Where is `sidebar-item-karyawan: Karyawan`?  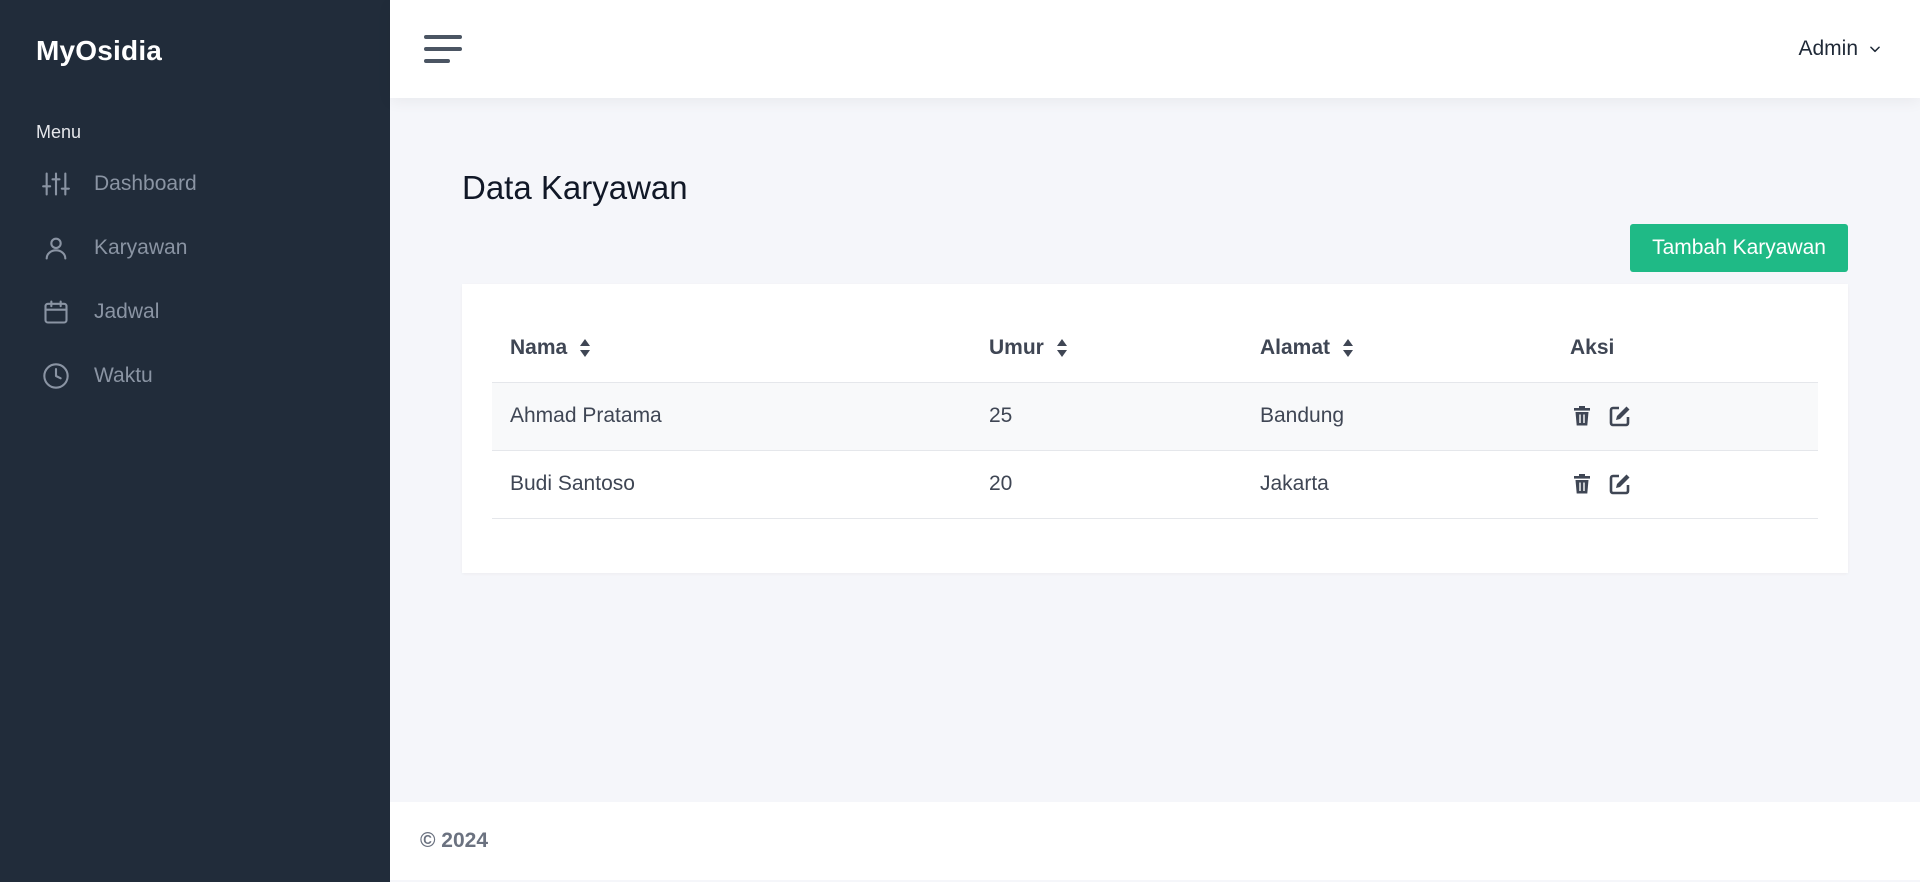
sidebar-item-karyawan: Karyawan is located at coordinates (213, 248).